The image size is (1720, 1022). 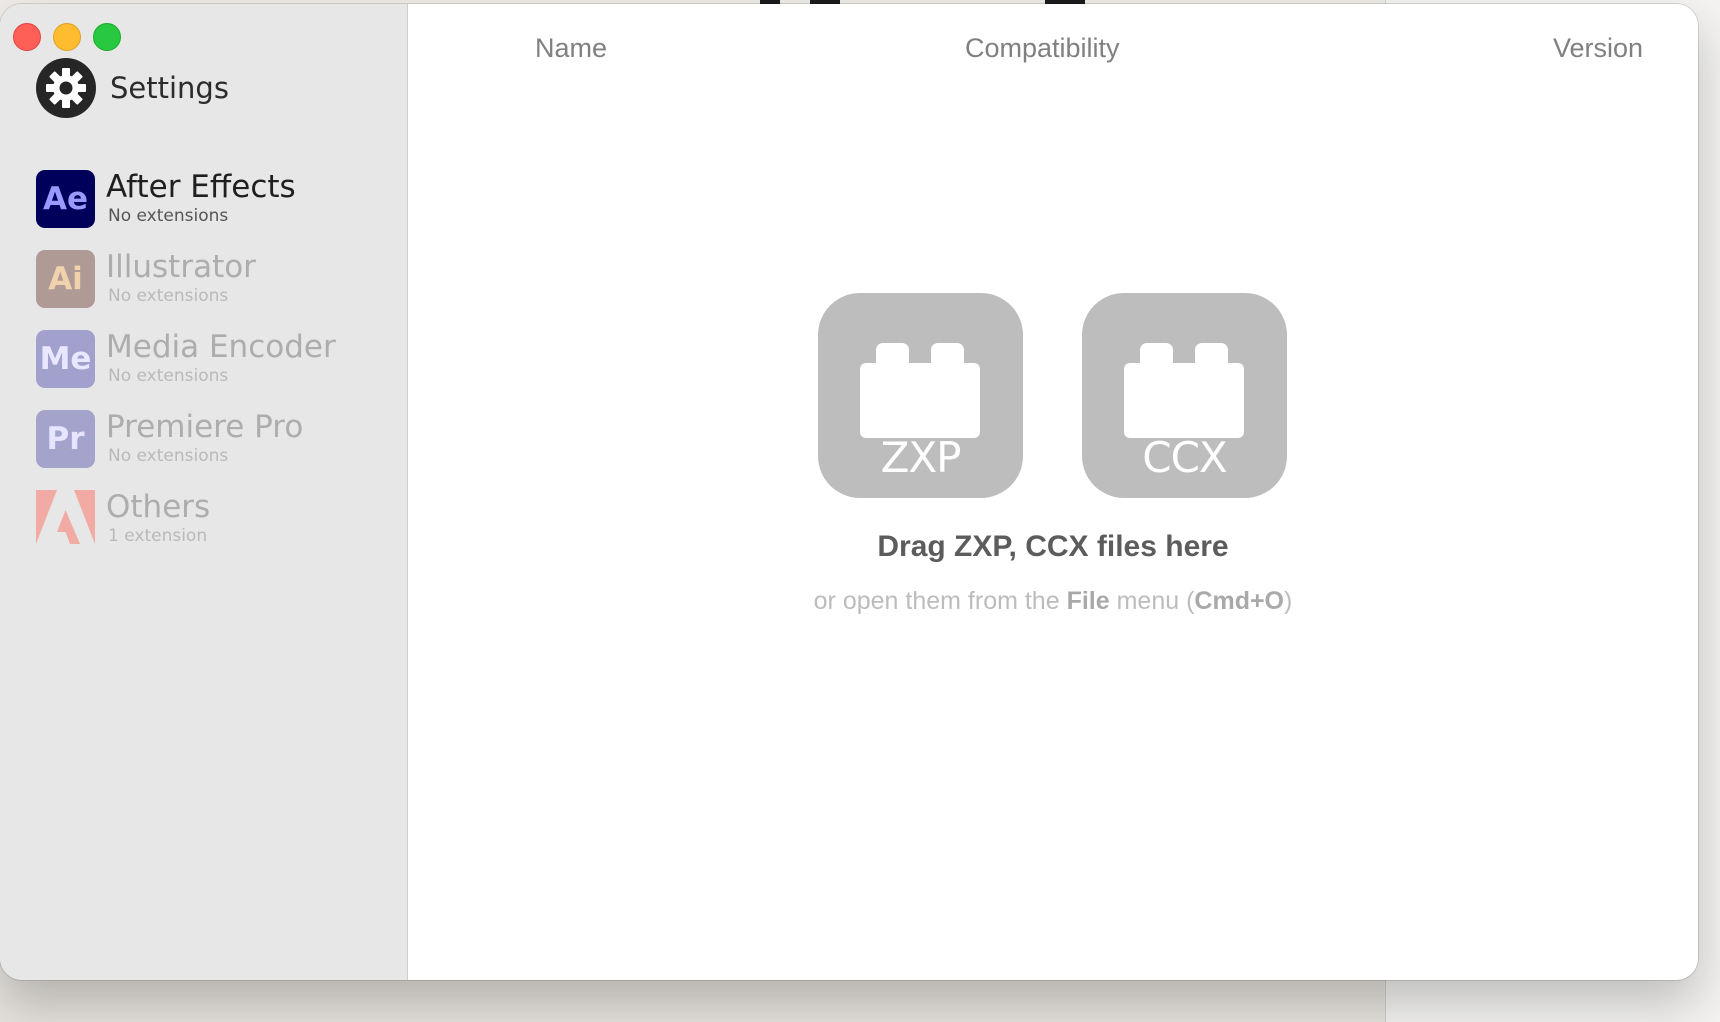 What do you see at coordinates (65, 199) in the screenshot?
I see `after-effects-icon: Ae` at bounding box center [65, 199].